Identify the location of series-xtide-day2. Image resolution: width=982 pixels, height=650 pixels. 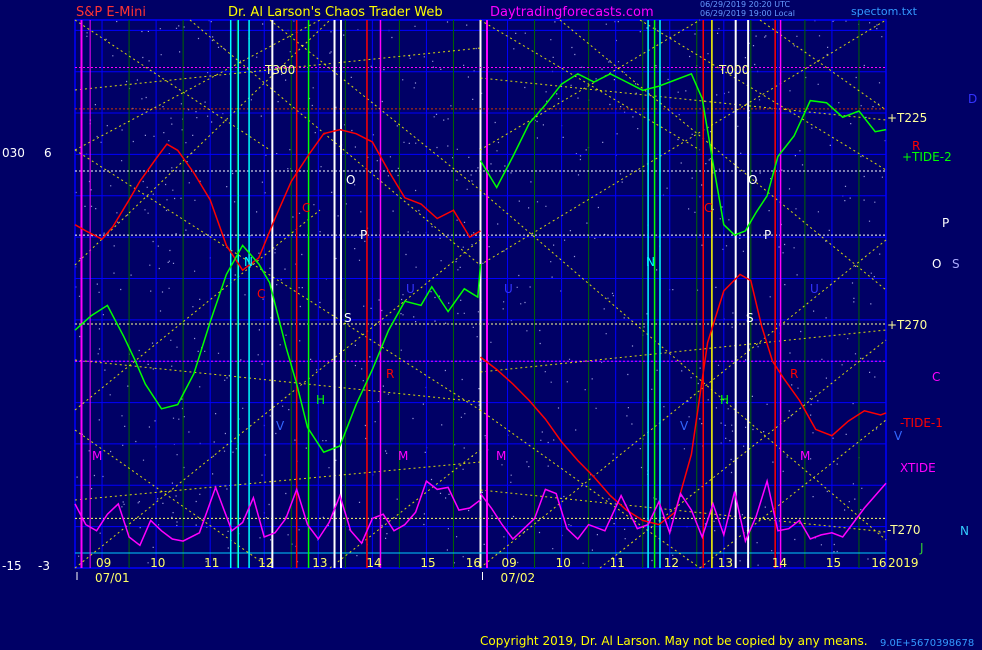
(683, 511).